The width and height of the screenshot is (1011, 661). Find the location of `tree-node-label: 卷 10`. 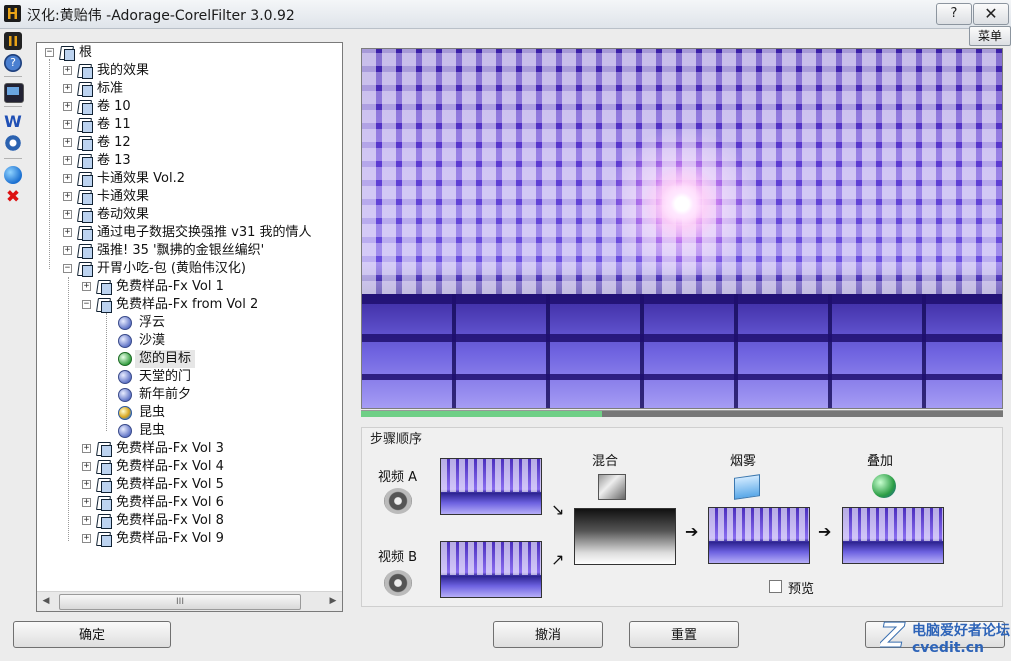

tree-node-label: 卷 10 is located at coordinates (114, 106).